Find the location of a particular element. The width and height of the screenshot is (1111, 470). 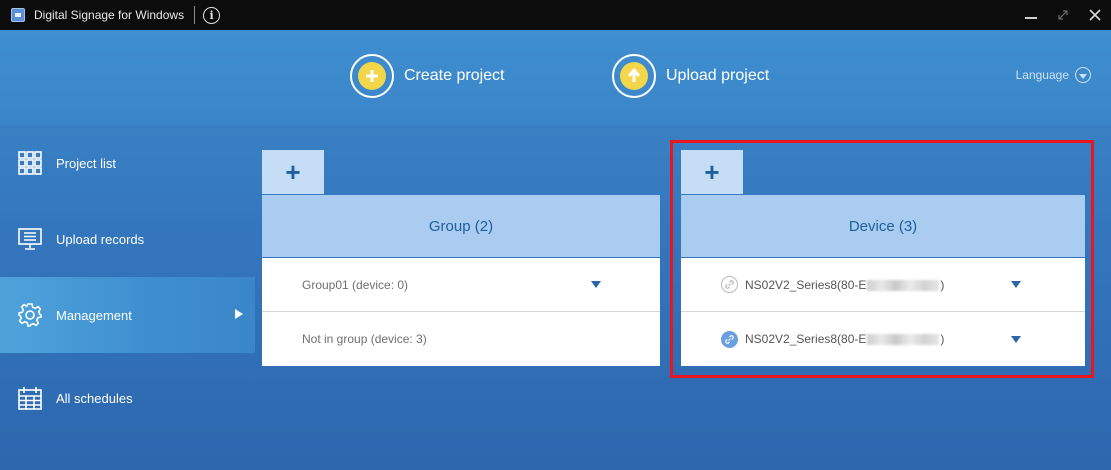

sidebar-item-management: Management is located at coordinates (127, 315).